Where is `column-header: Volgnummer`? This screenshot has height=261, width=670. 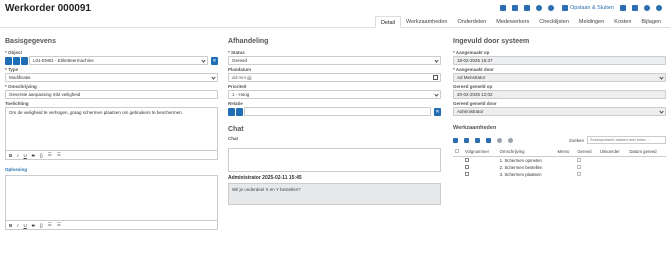 column-header: Volgnummer is located at coordinates (480, 152).